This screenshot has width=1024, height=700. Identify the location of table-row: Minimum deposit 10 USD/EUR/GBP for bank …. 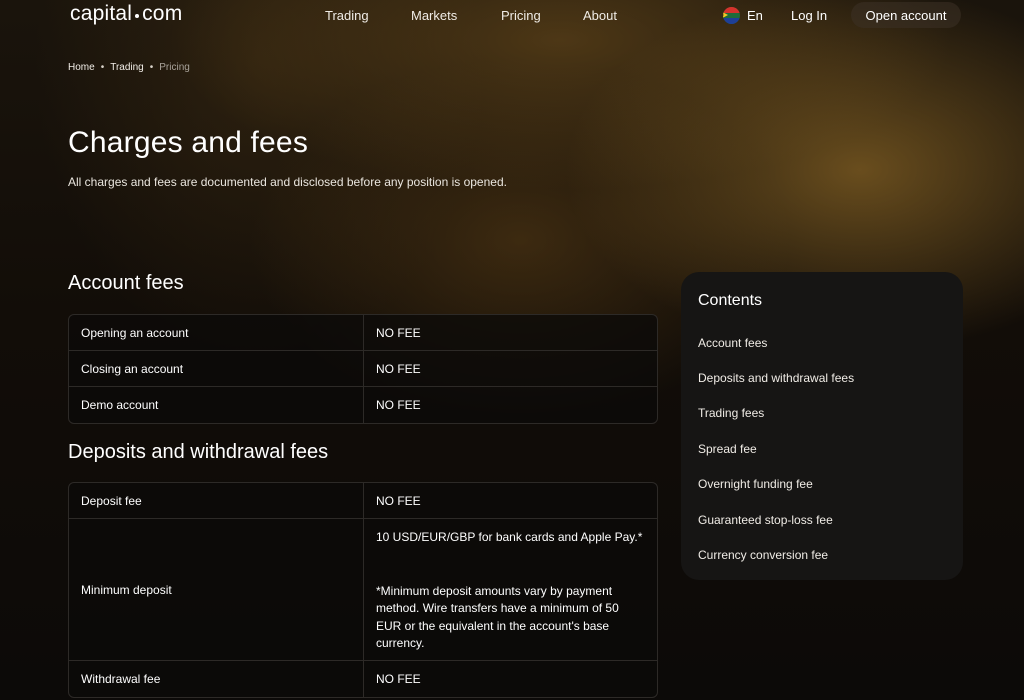
(363, 590).